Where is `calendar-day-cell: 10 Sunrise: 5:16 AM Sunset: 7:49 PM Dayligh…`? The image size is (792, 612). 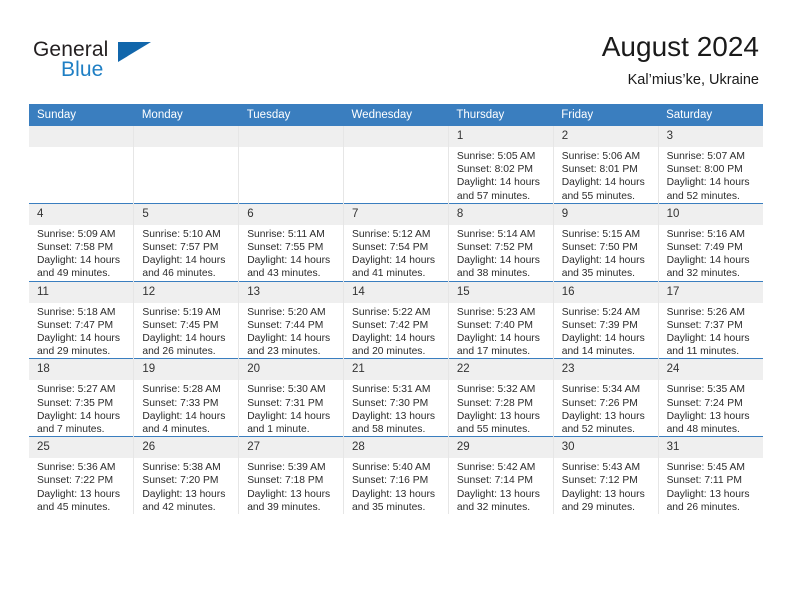 calendar-day-cell: 10 Sunrise: 5:16 AM Sunset: 7:49 PM Dayligh… is located at coordinates (710, 242).